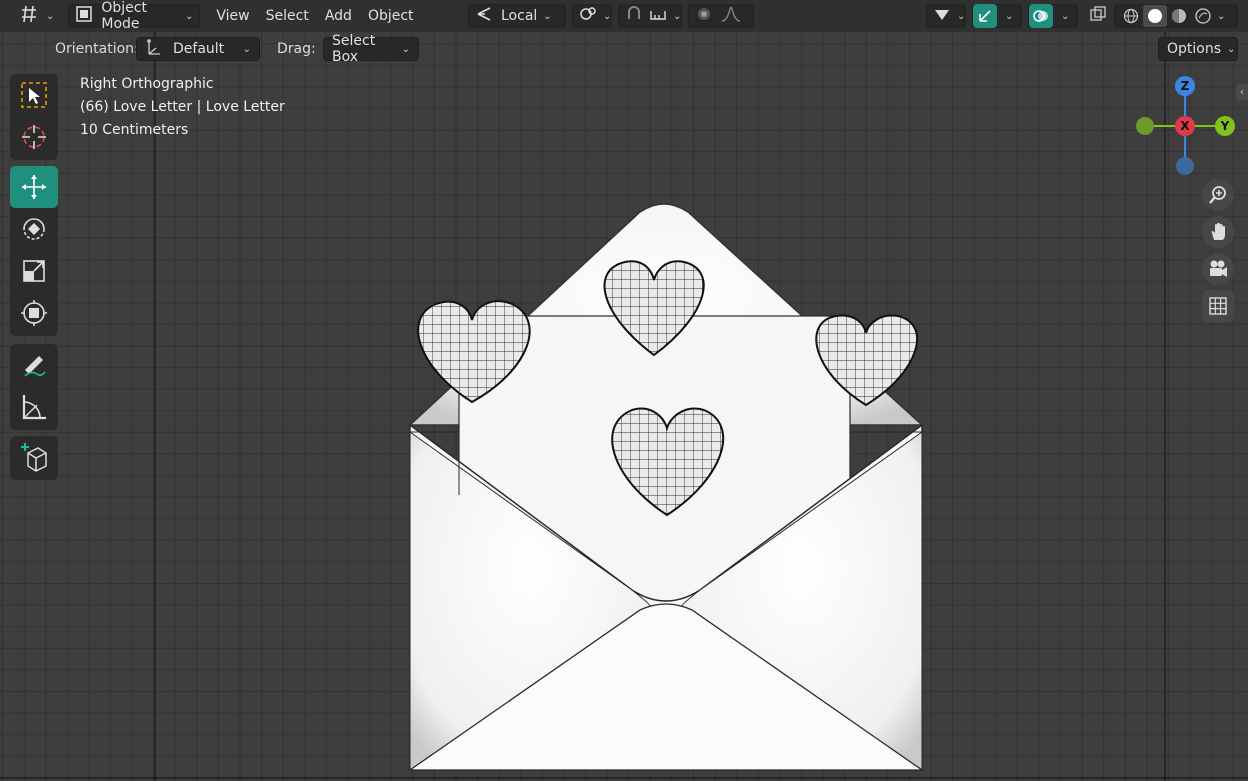 The image size is (1248, 781). I want to click on annotate-pencil-icon, so click(35, 366).